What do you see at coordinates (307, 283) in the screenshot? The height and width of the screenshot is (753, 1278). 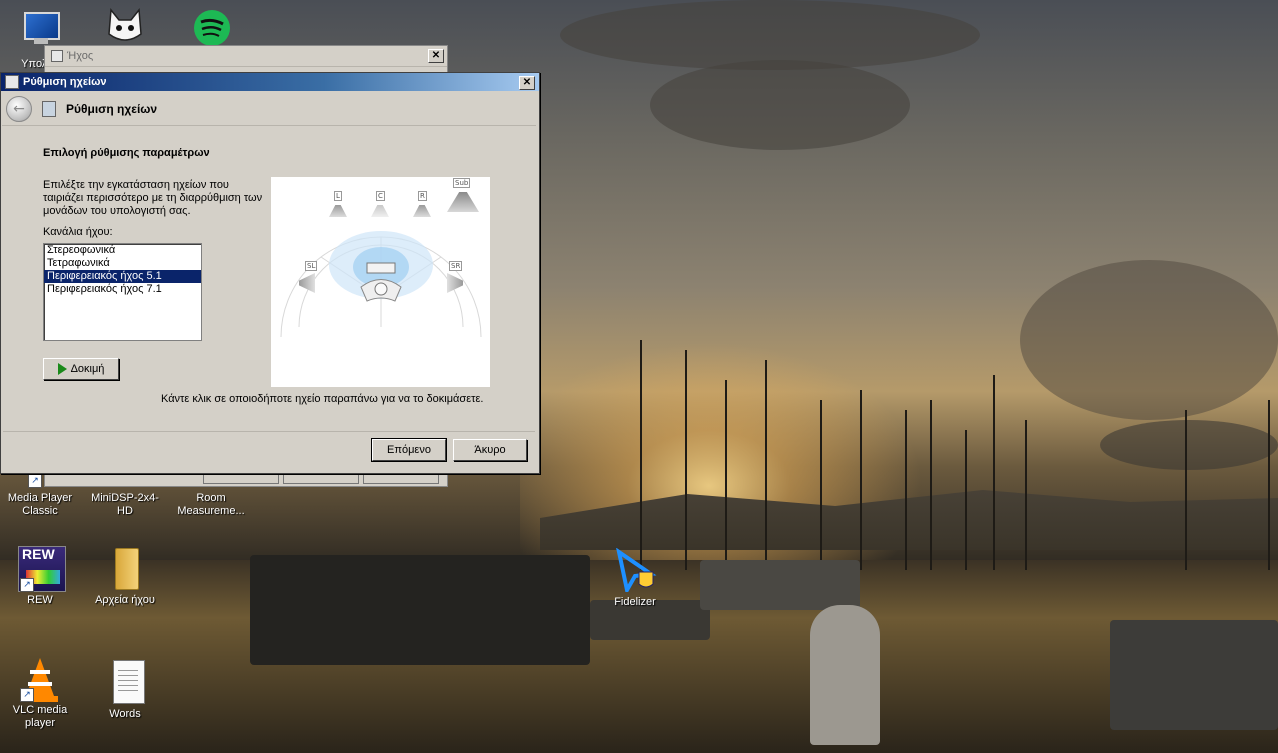 I see `speaker-surround-left-icon` at bounding box center [307, 283].